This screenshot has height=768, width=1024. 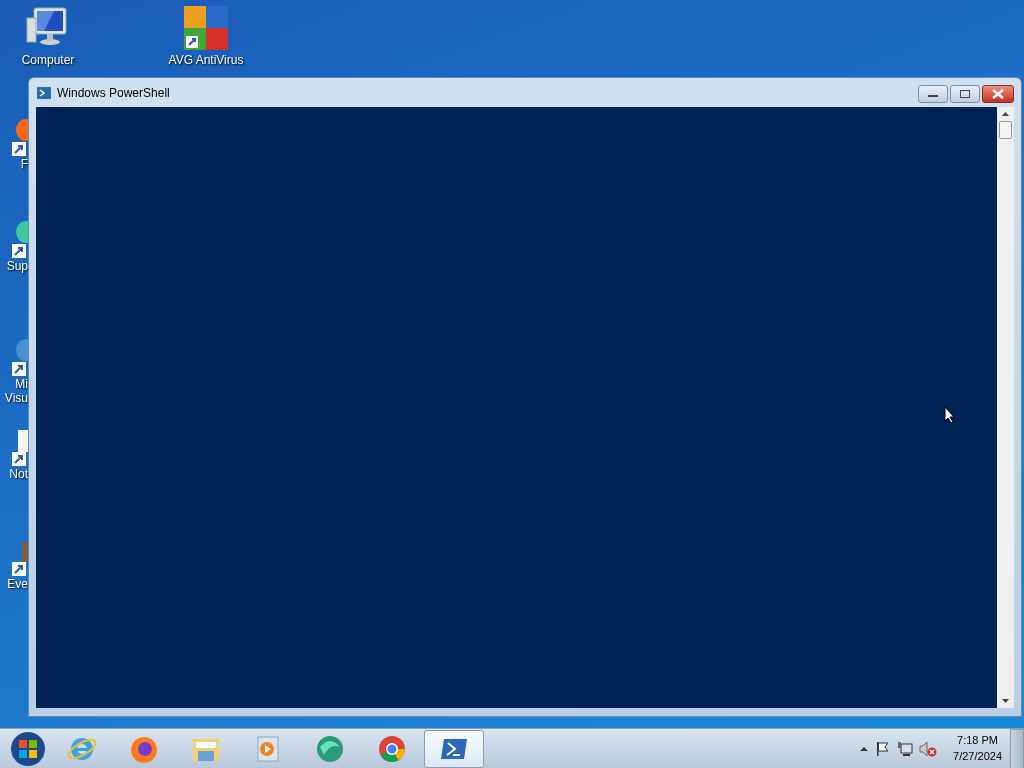 I want to click on maximize-icon, so click(x=965, y=94).